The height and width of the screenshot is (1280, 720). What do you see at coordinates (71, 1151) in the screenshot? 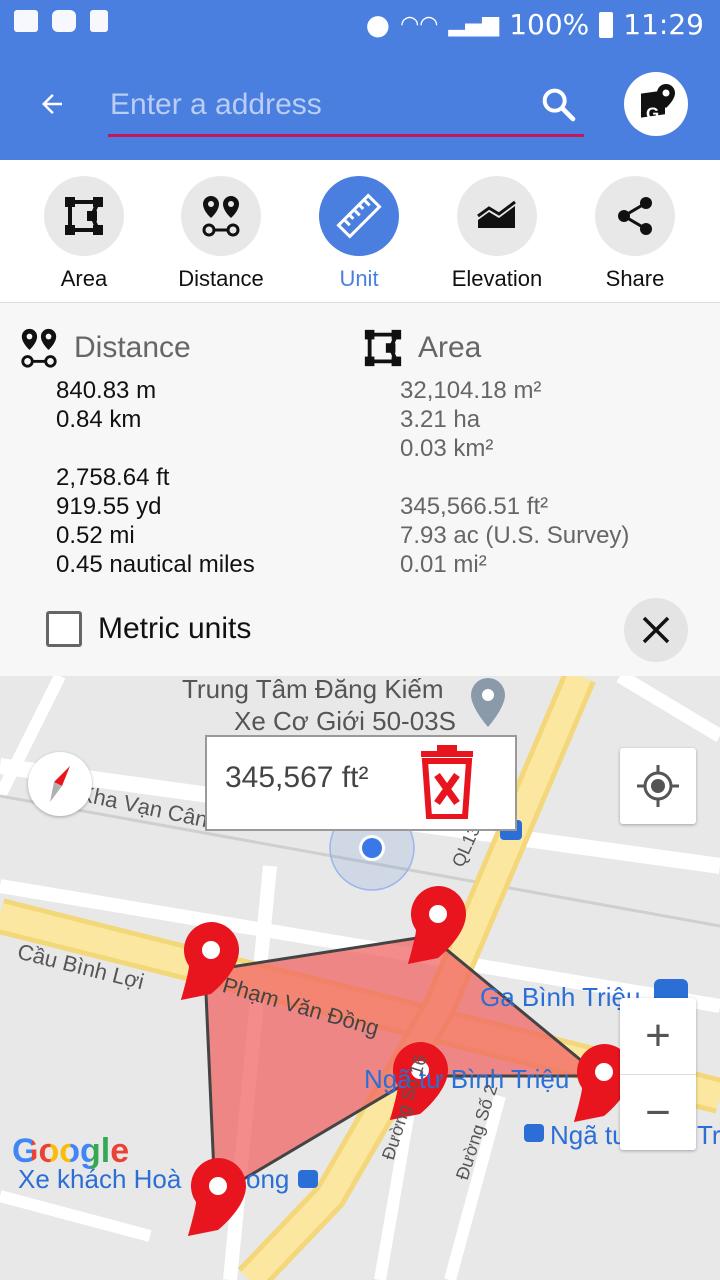
I see `google-logo: Google` at bounding box center [71, 1151].